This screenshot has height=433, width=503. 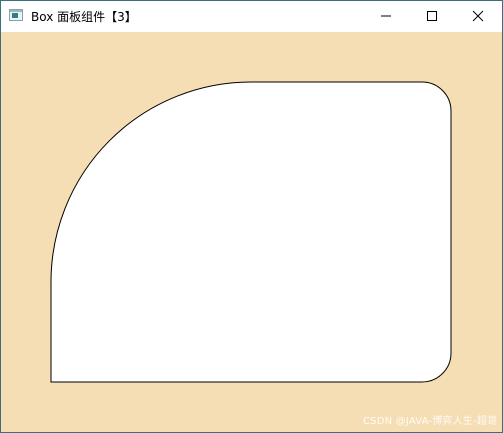 I want to click on close-button, so click(x=478, y=16).